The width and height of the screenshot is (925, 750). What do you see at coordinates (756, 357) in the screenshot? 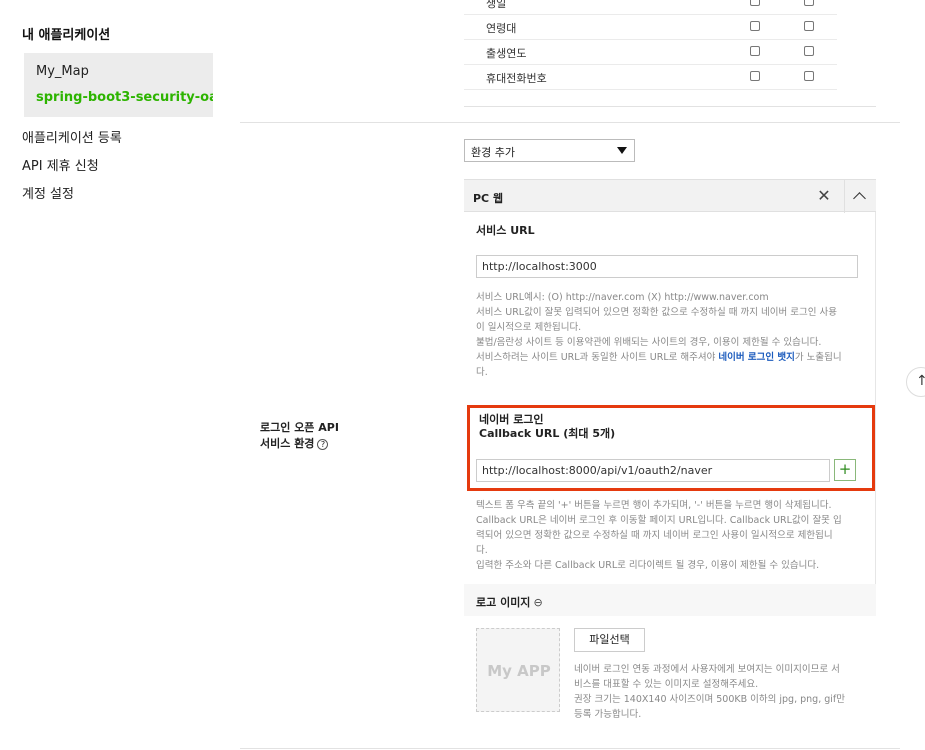
I see `naver-login-badge-link: 네이버 로그인 뱃지` at bounding box center [756, 357].